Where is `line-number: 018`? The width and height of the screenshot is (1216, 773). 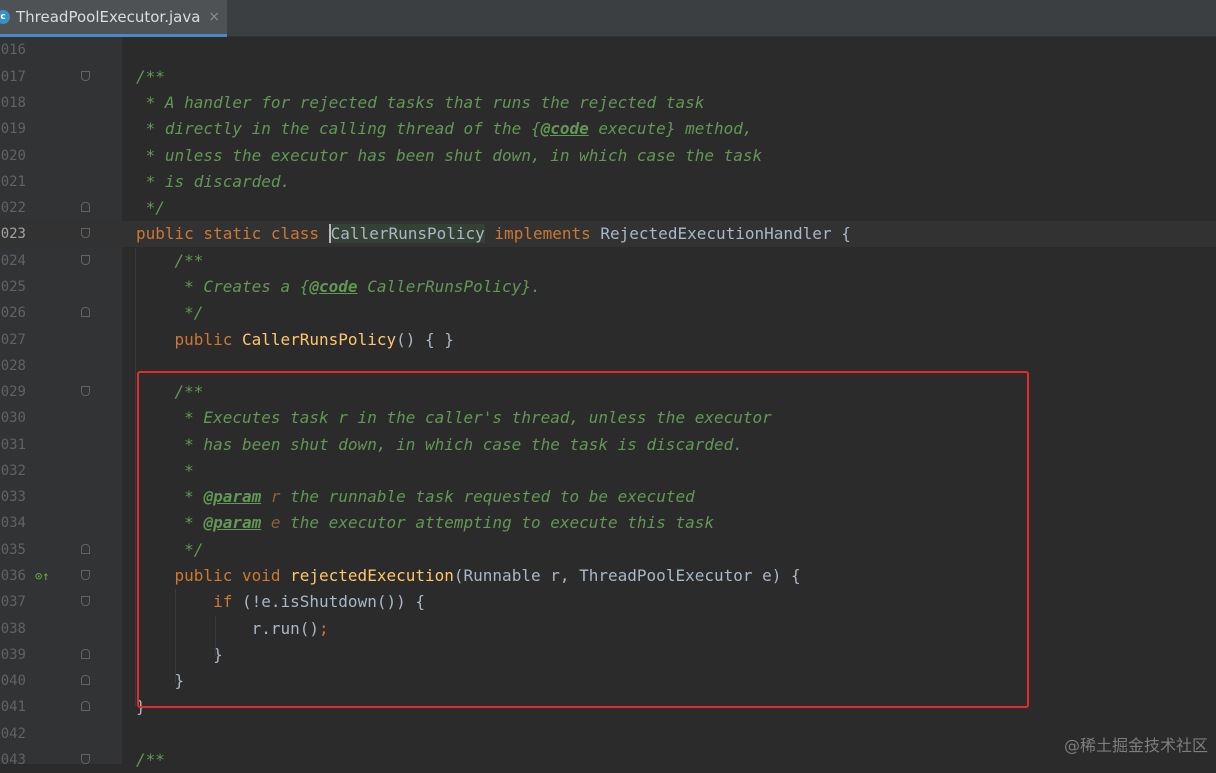 line-number: 018 is located at coordinates (13, 103).